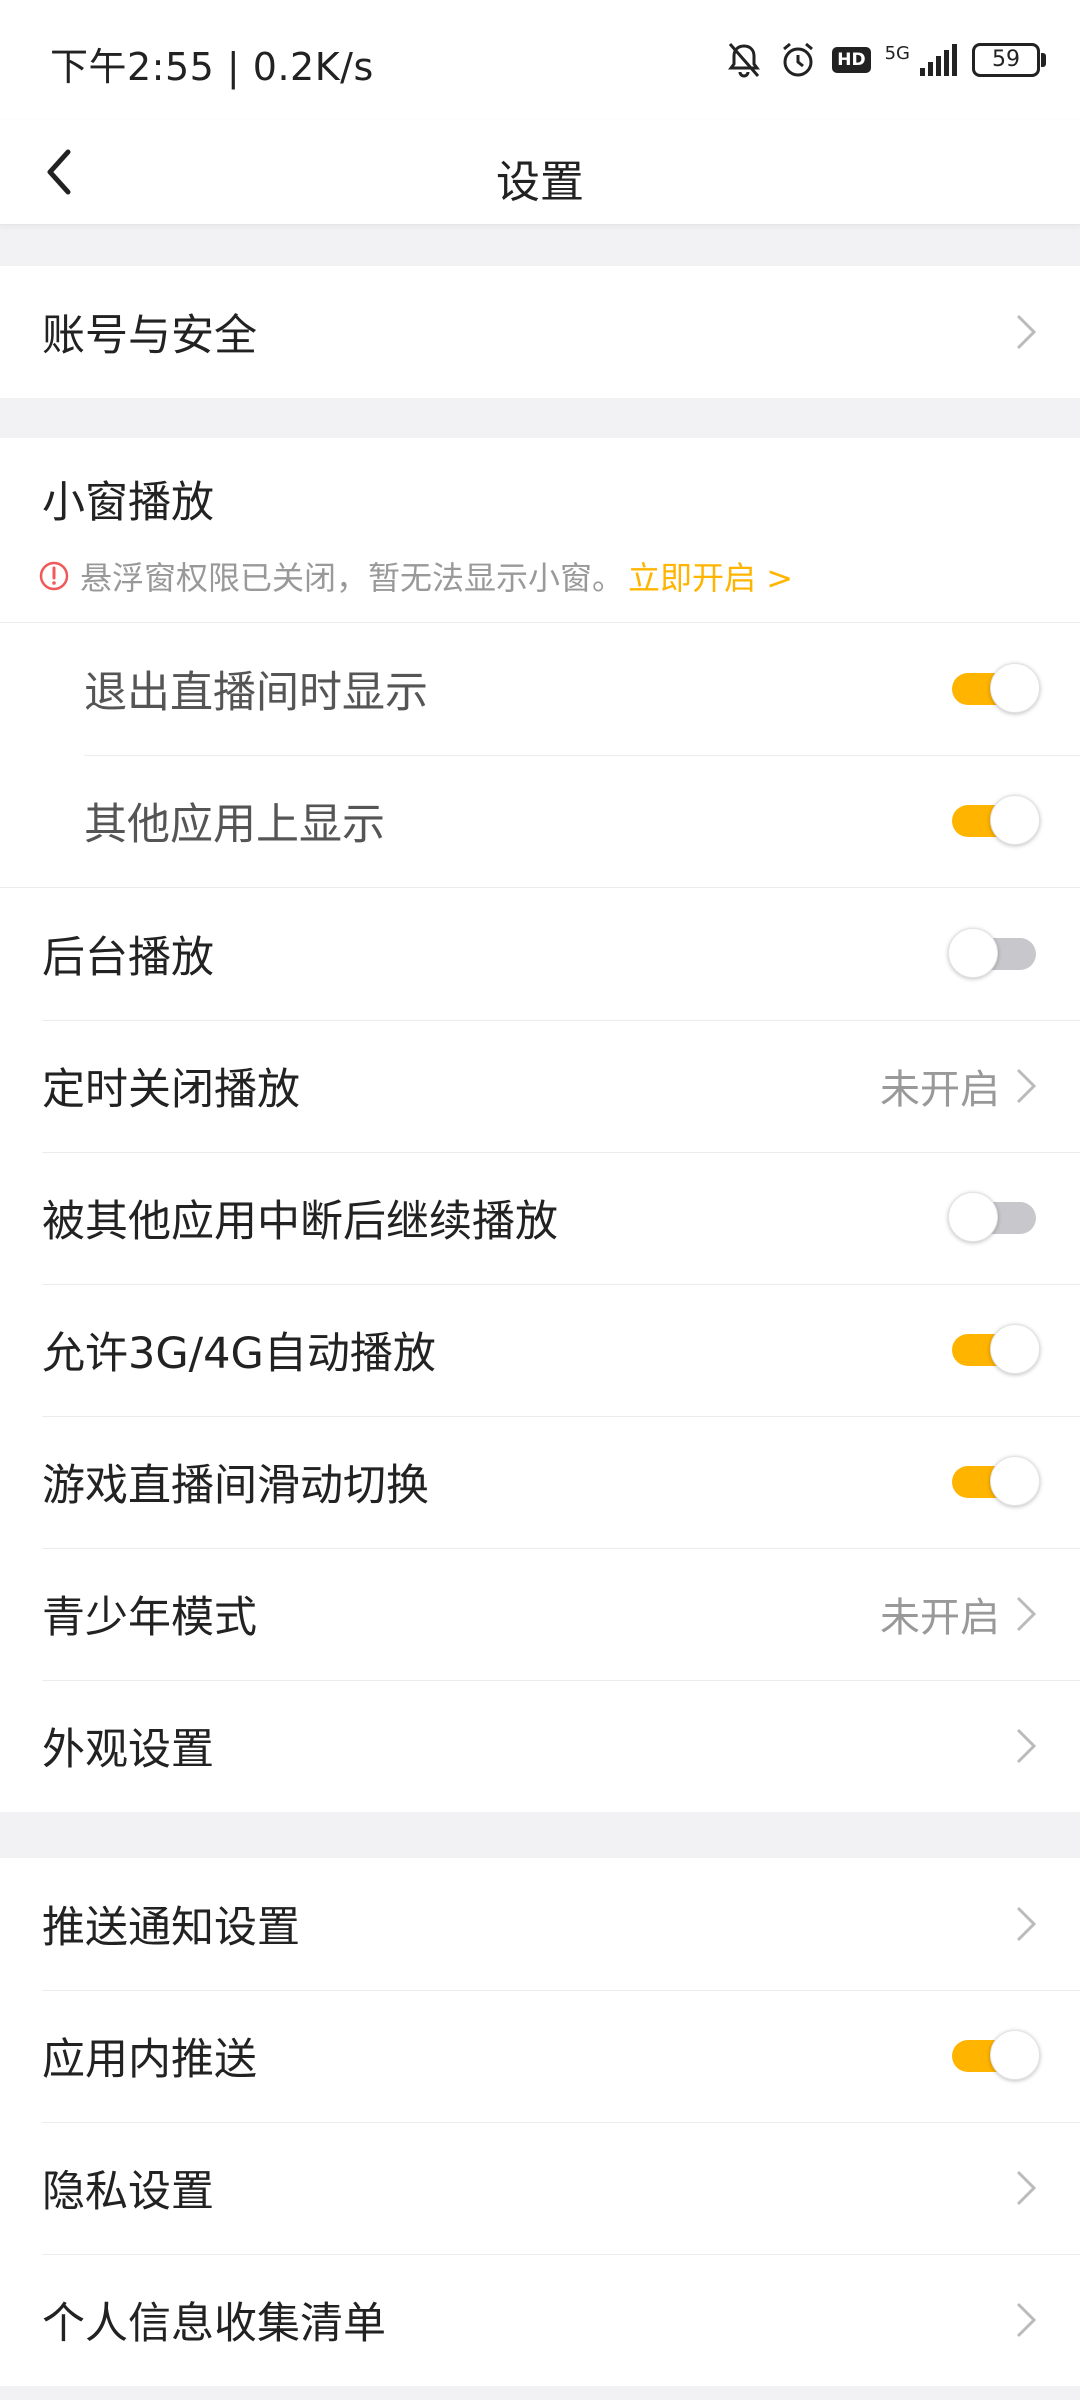  Describe the element at coordinates (300, 1222) in the screenshot. I see `resume-after-interrupt-label: 被其他应用中断后继续播放` at that location.